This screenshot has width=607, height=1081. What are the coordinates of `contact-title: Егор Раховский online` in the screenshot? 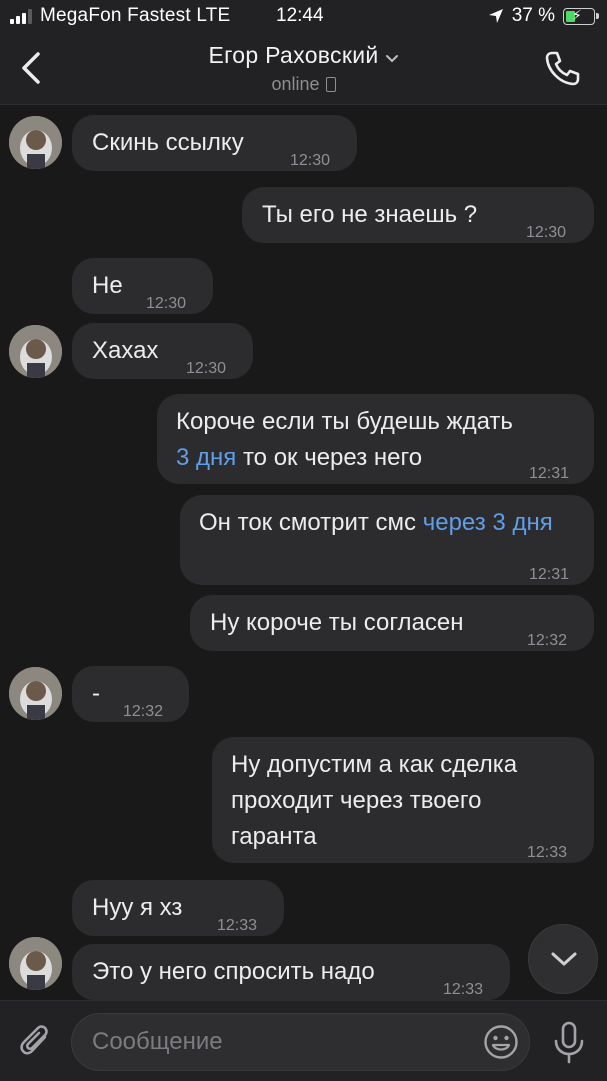 It's located at (303, 68).